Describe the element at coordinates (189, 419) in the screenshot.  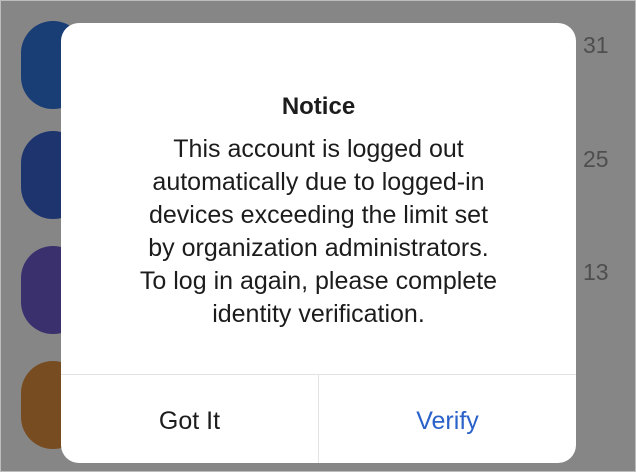
I see `got-it-button: Got It` at that location.